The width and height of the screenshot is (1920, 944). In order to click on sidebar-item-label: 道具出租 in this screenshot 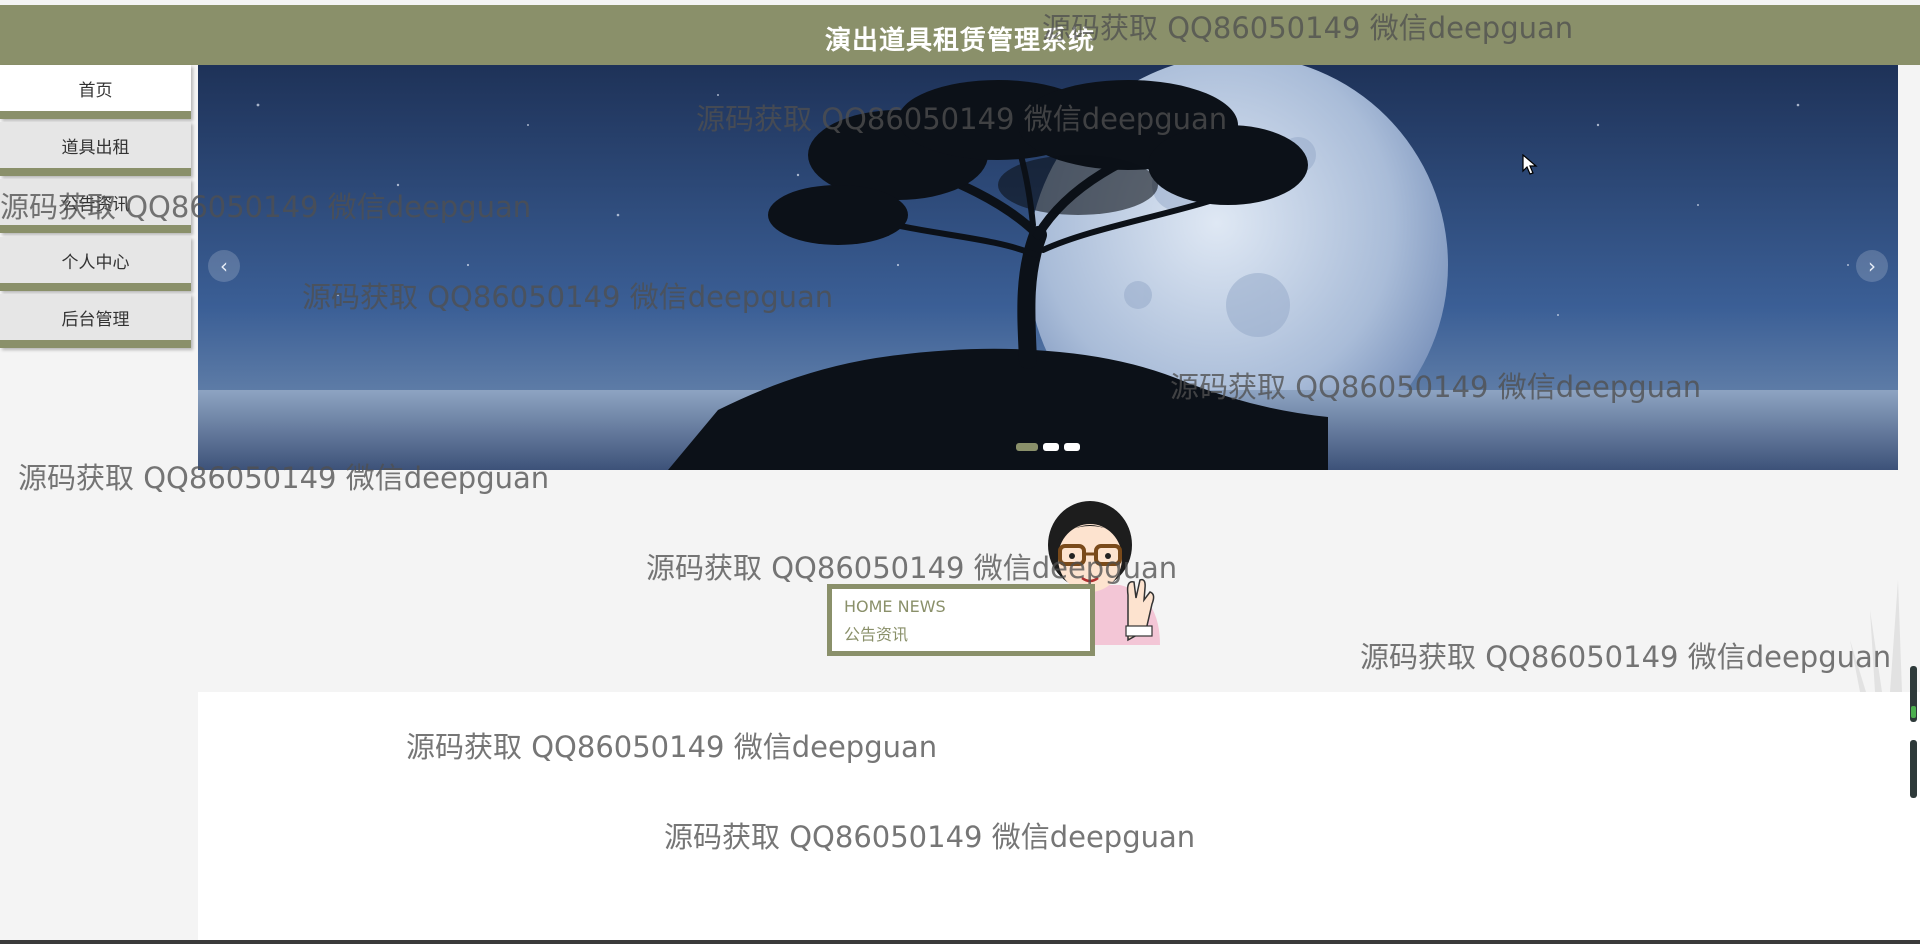, I will do `click(95, 147)`.